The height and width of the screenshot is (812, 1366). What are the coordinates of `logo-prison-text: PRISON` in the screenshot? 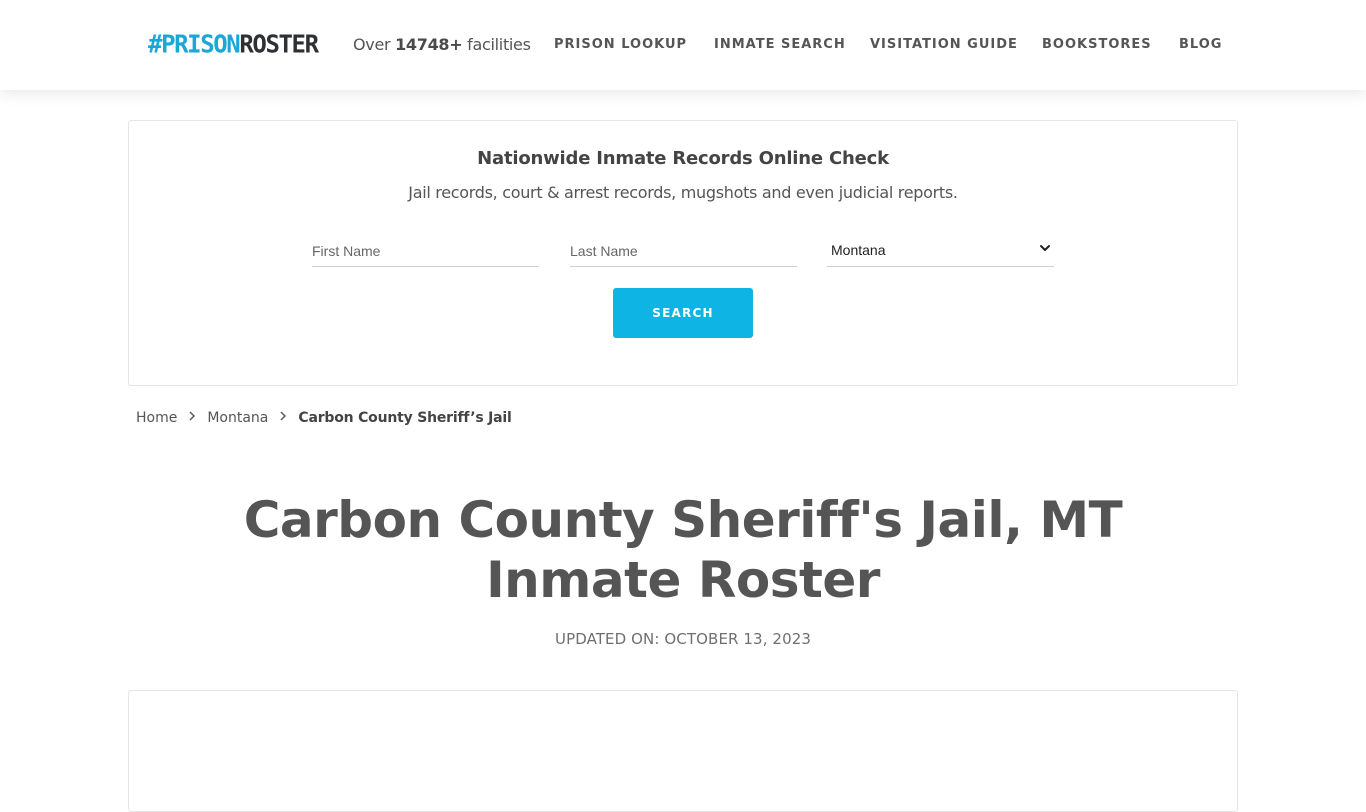 It's located at (201, 44).